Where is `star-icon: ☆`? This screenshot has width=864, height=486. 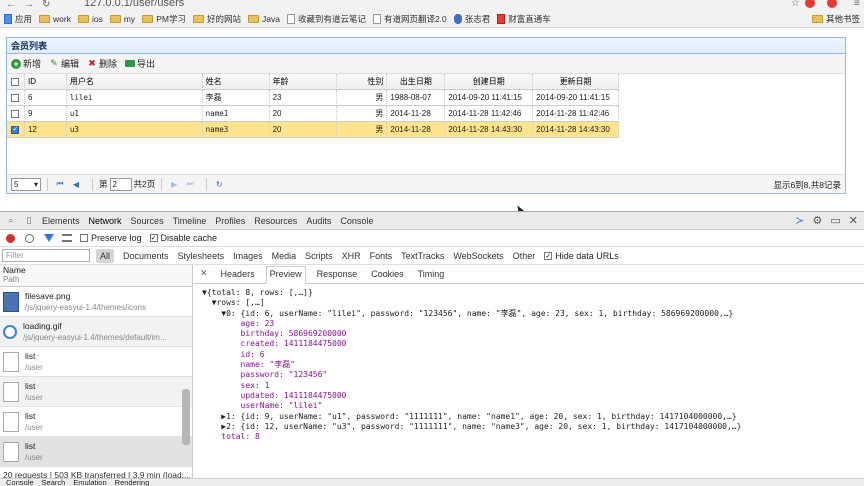 star-icon: ☆ is located at coordinates (797, 4).